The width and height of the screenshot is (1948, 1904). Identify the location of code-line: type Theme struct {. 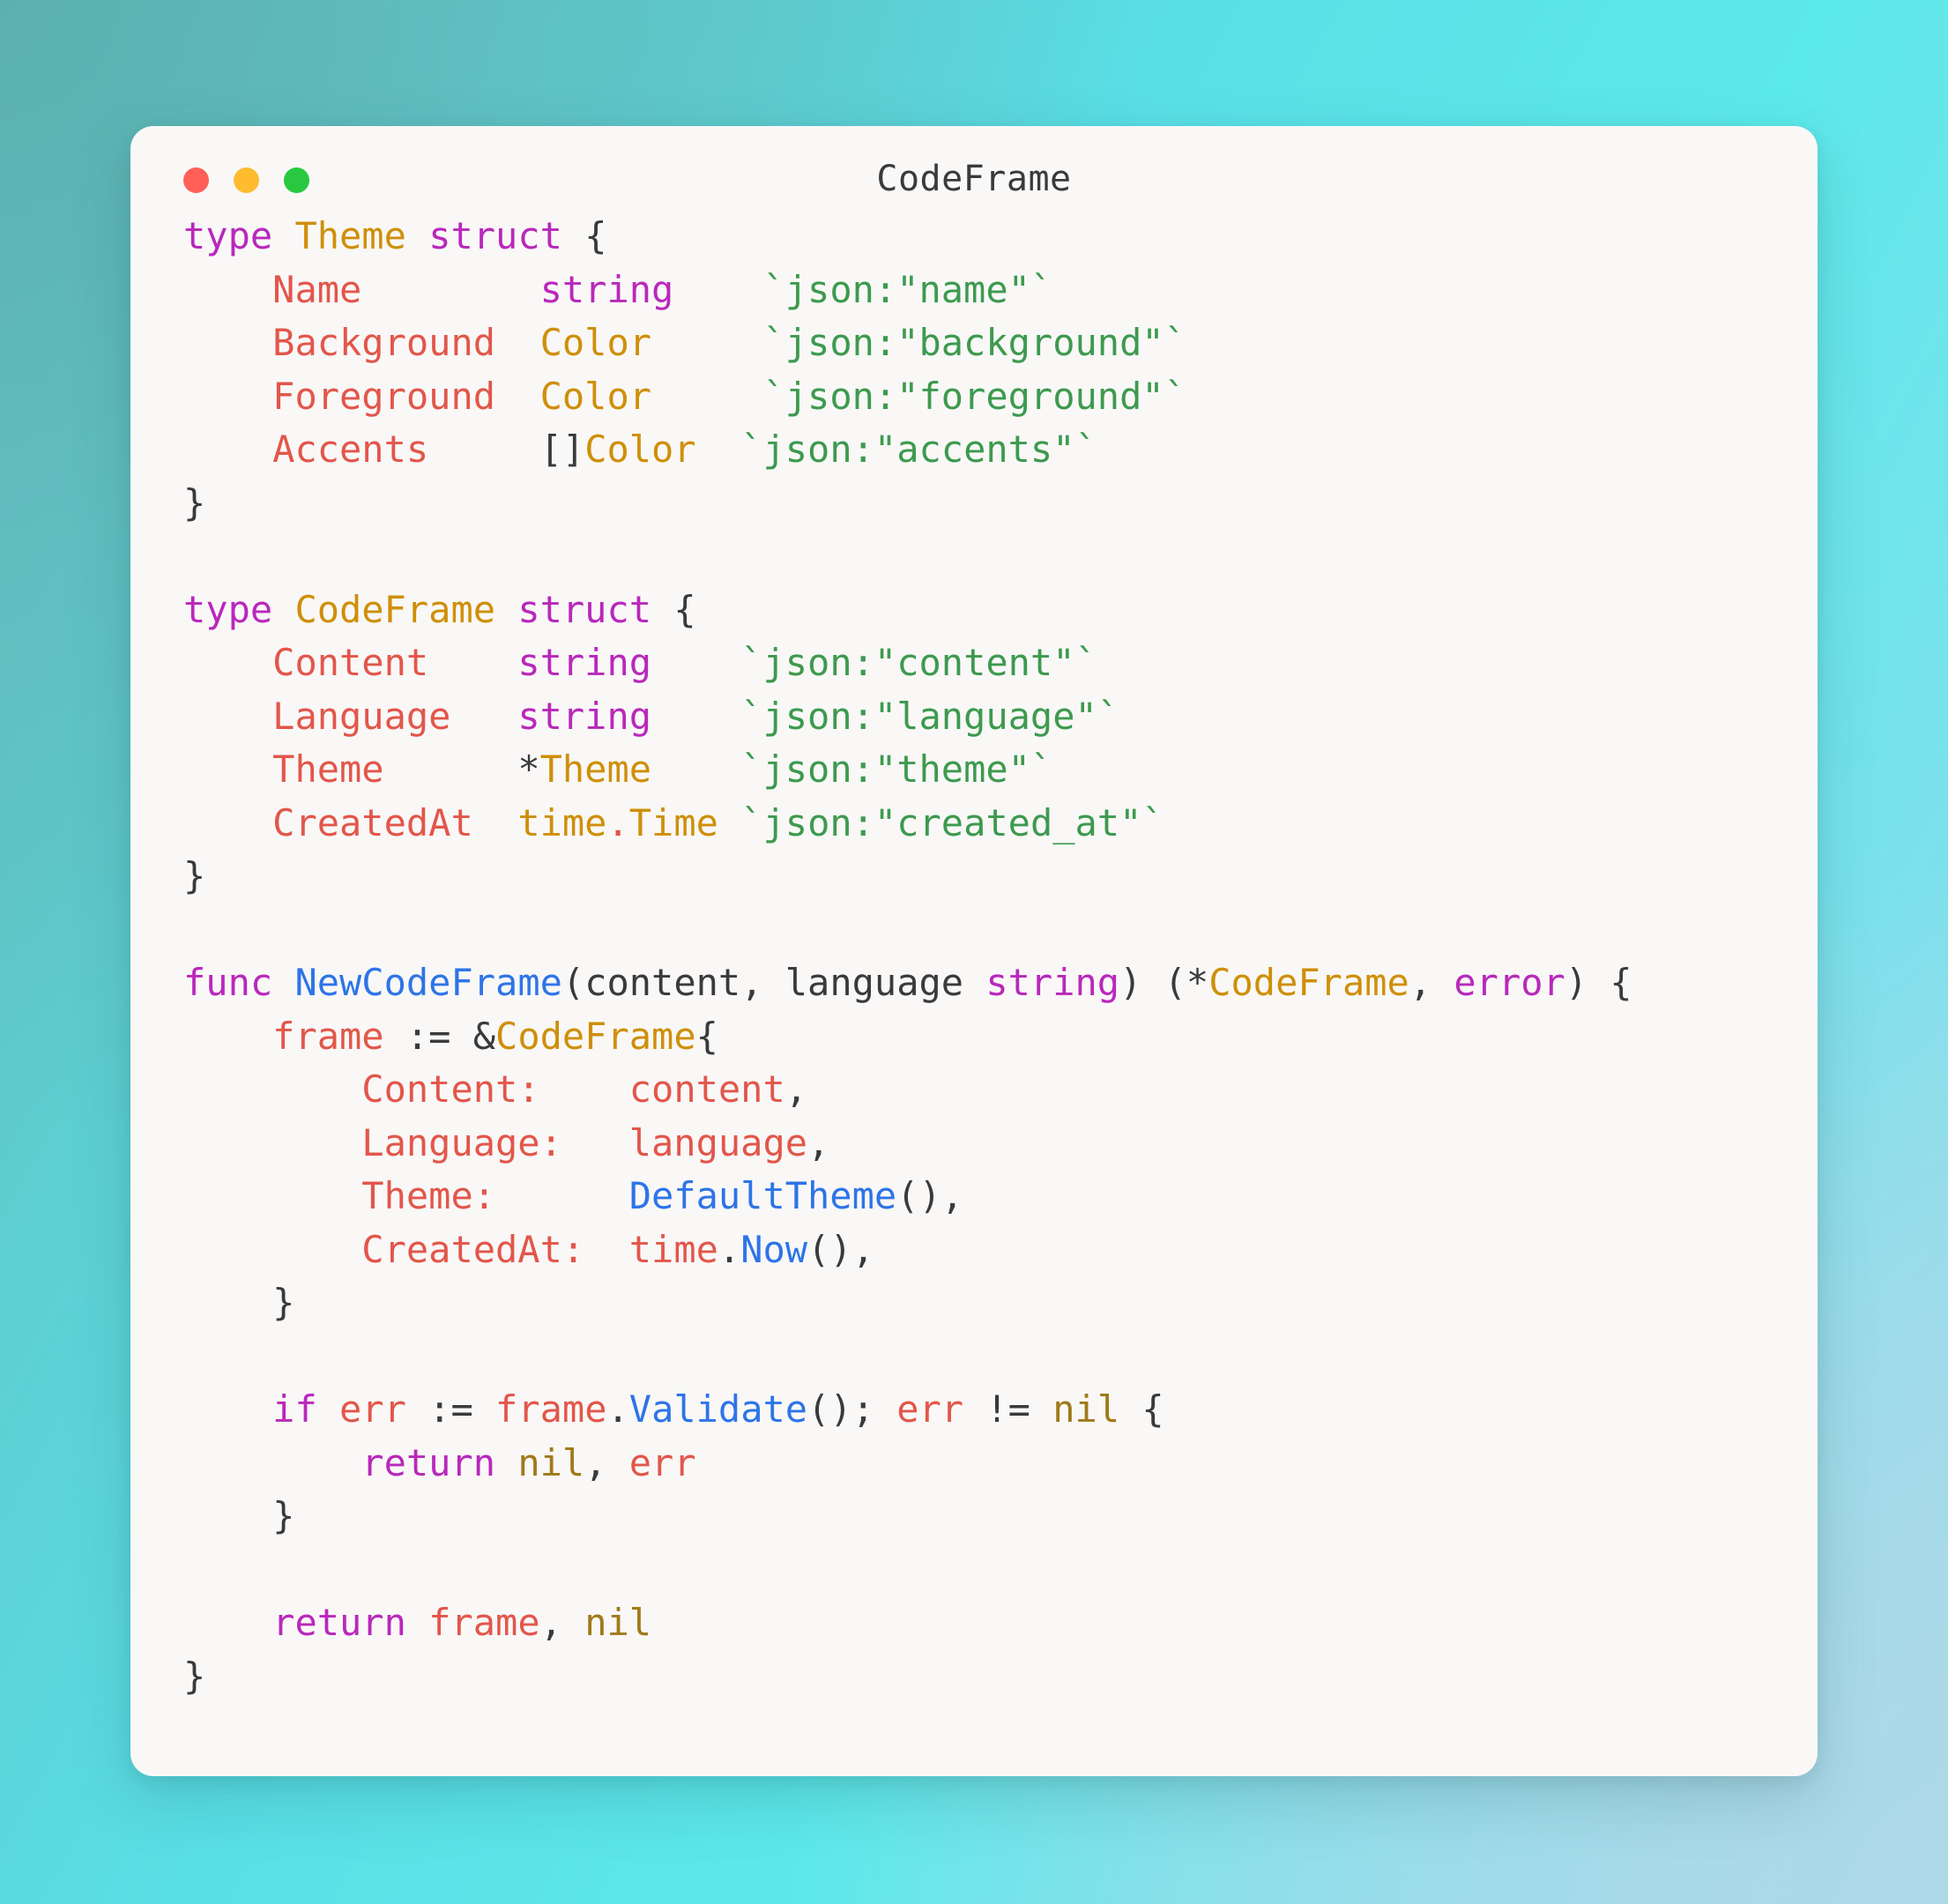
(1001, 237).